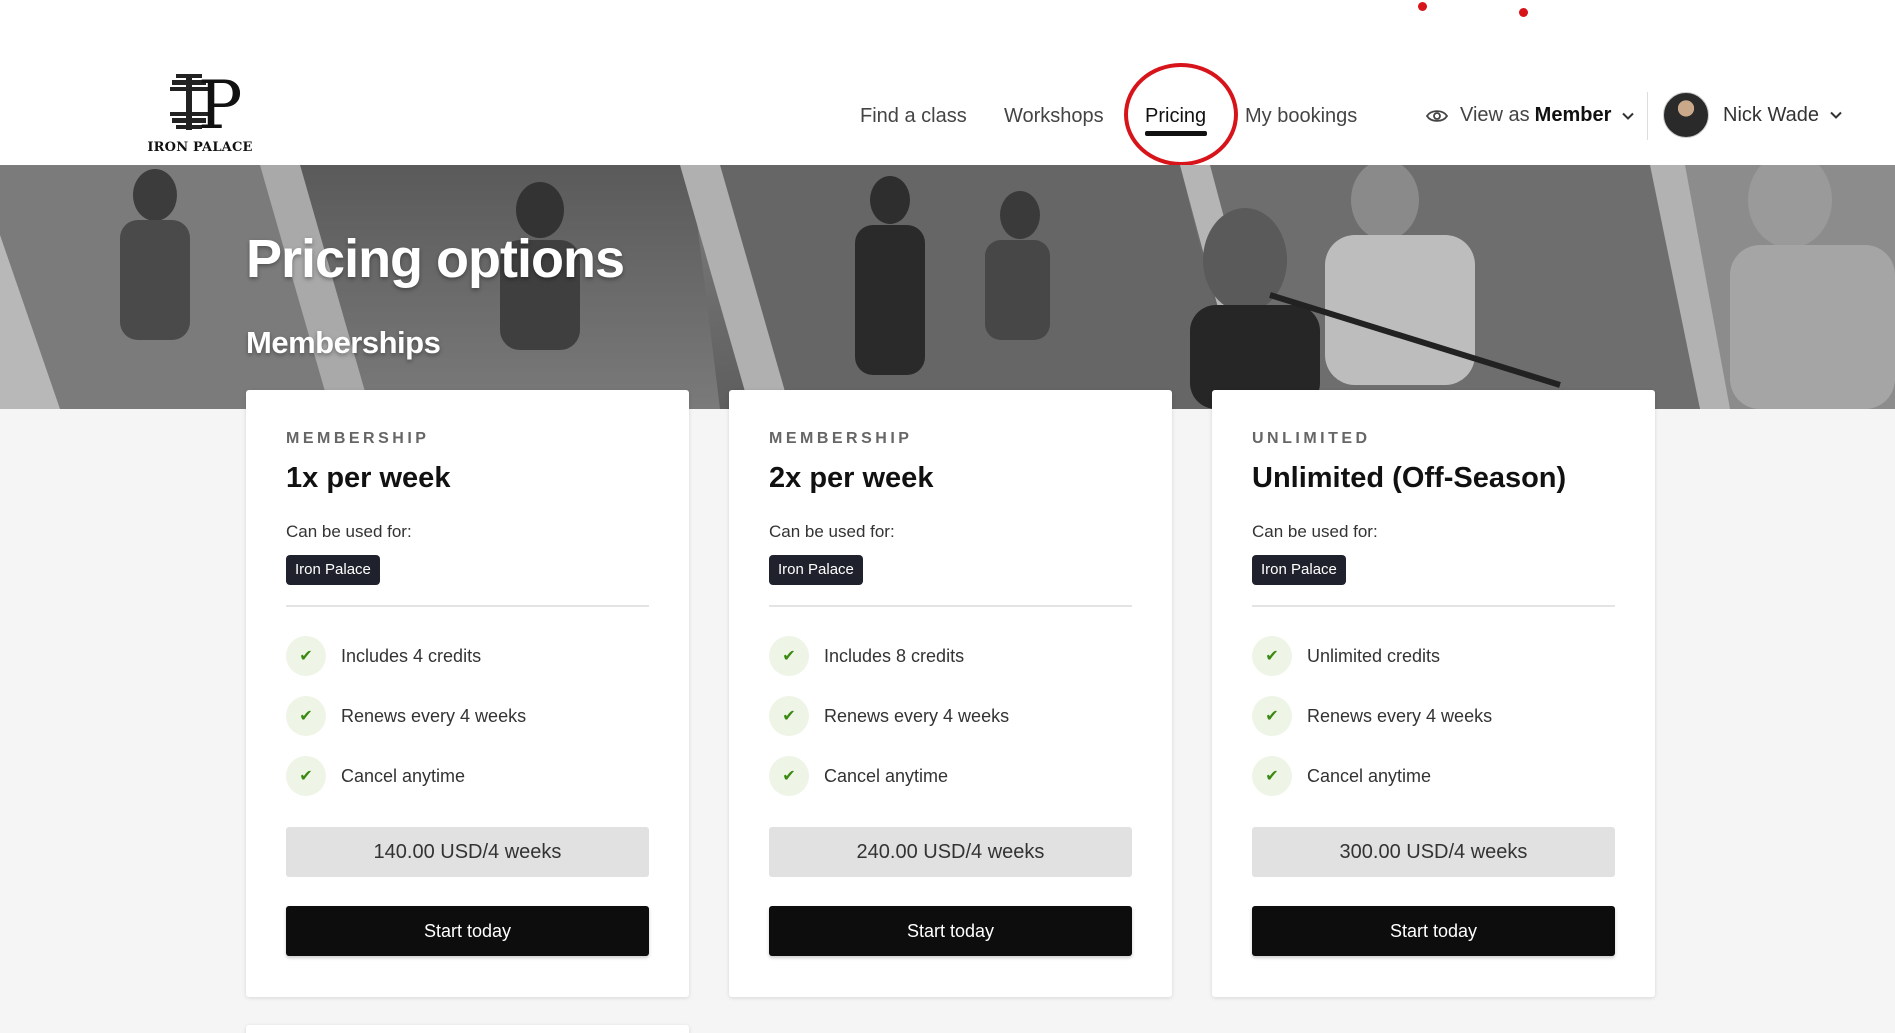 The width and height of the screenshot is (1895, 1033). What do you see at coordinates (343, 342) in the screenshot?
I see `section-title: Memberships` at bounding box center [343, 342].